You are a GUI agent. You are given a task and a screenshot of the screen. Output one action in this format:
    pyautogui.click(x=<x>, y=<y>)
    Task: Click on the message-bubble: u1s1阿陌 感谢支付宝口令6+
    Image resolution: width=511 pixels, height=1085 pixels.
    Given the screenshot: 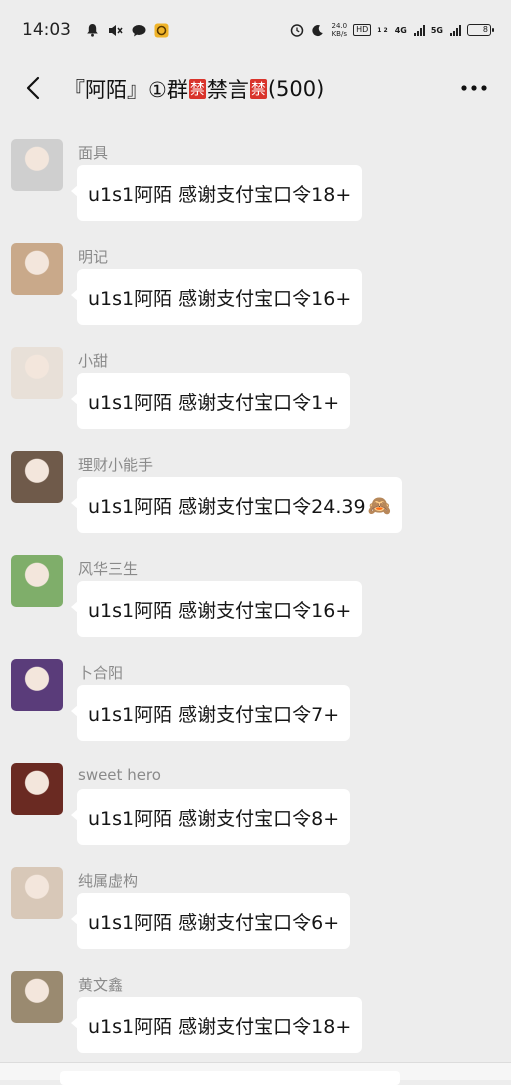 What is the action you would take?
    pyautogui.click(x=210, y=921)
    